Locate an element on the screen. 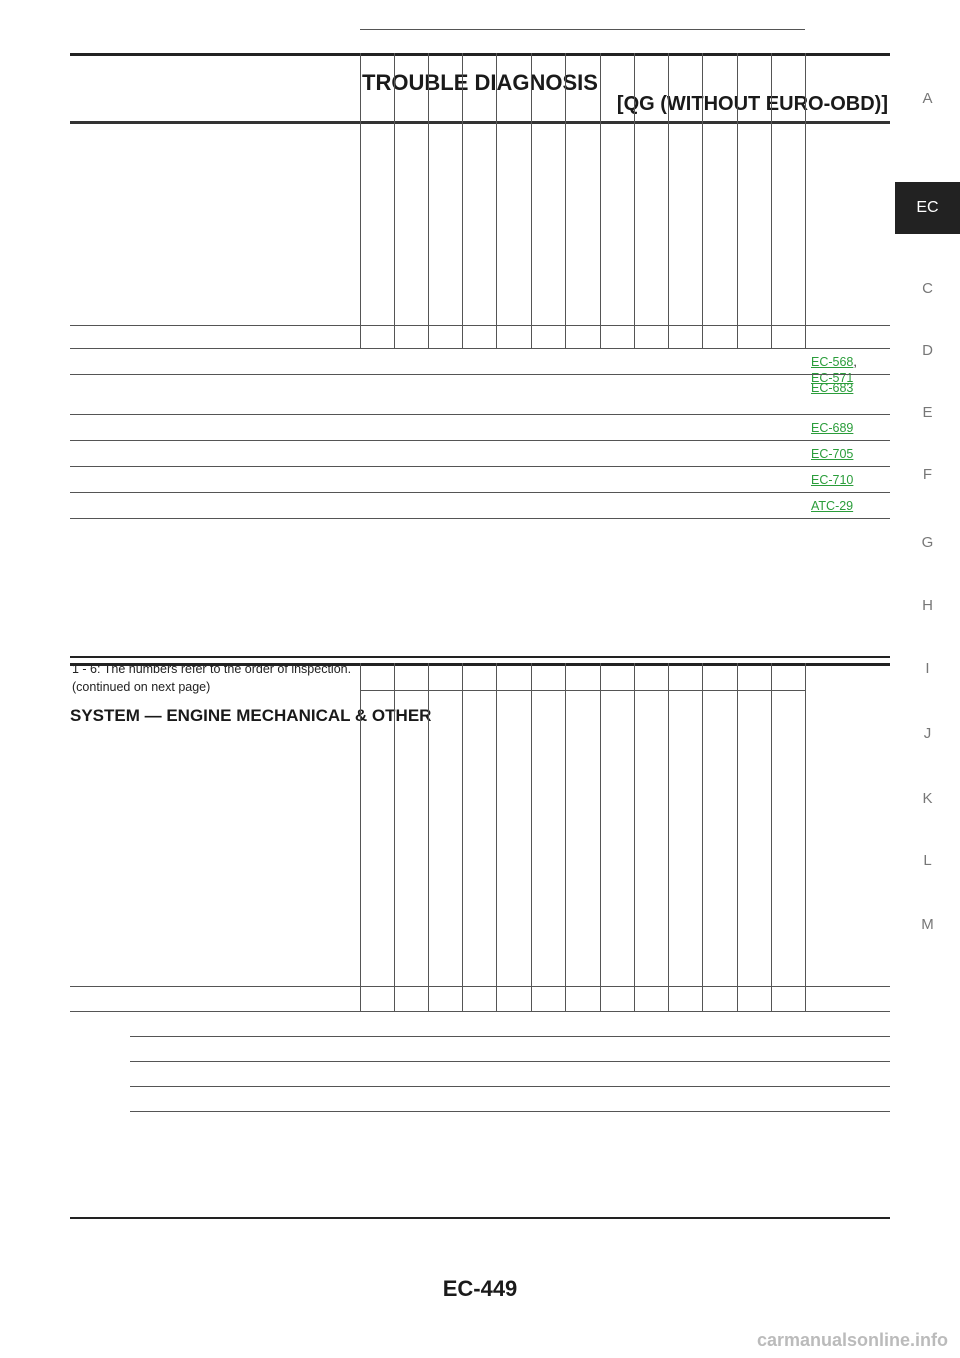  side-index-letter: M is located at coordinates (927, 924).